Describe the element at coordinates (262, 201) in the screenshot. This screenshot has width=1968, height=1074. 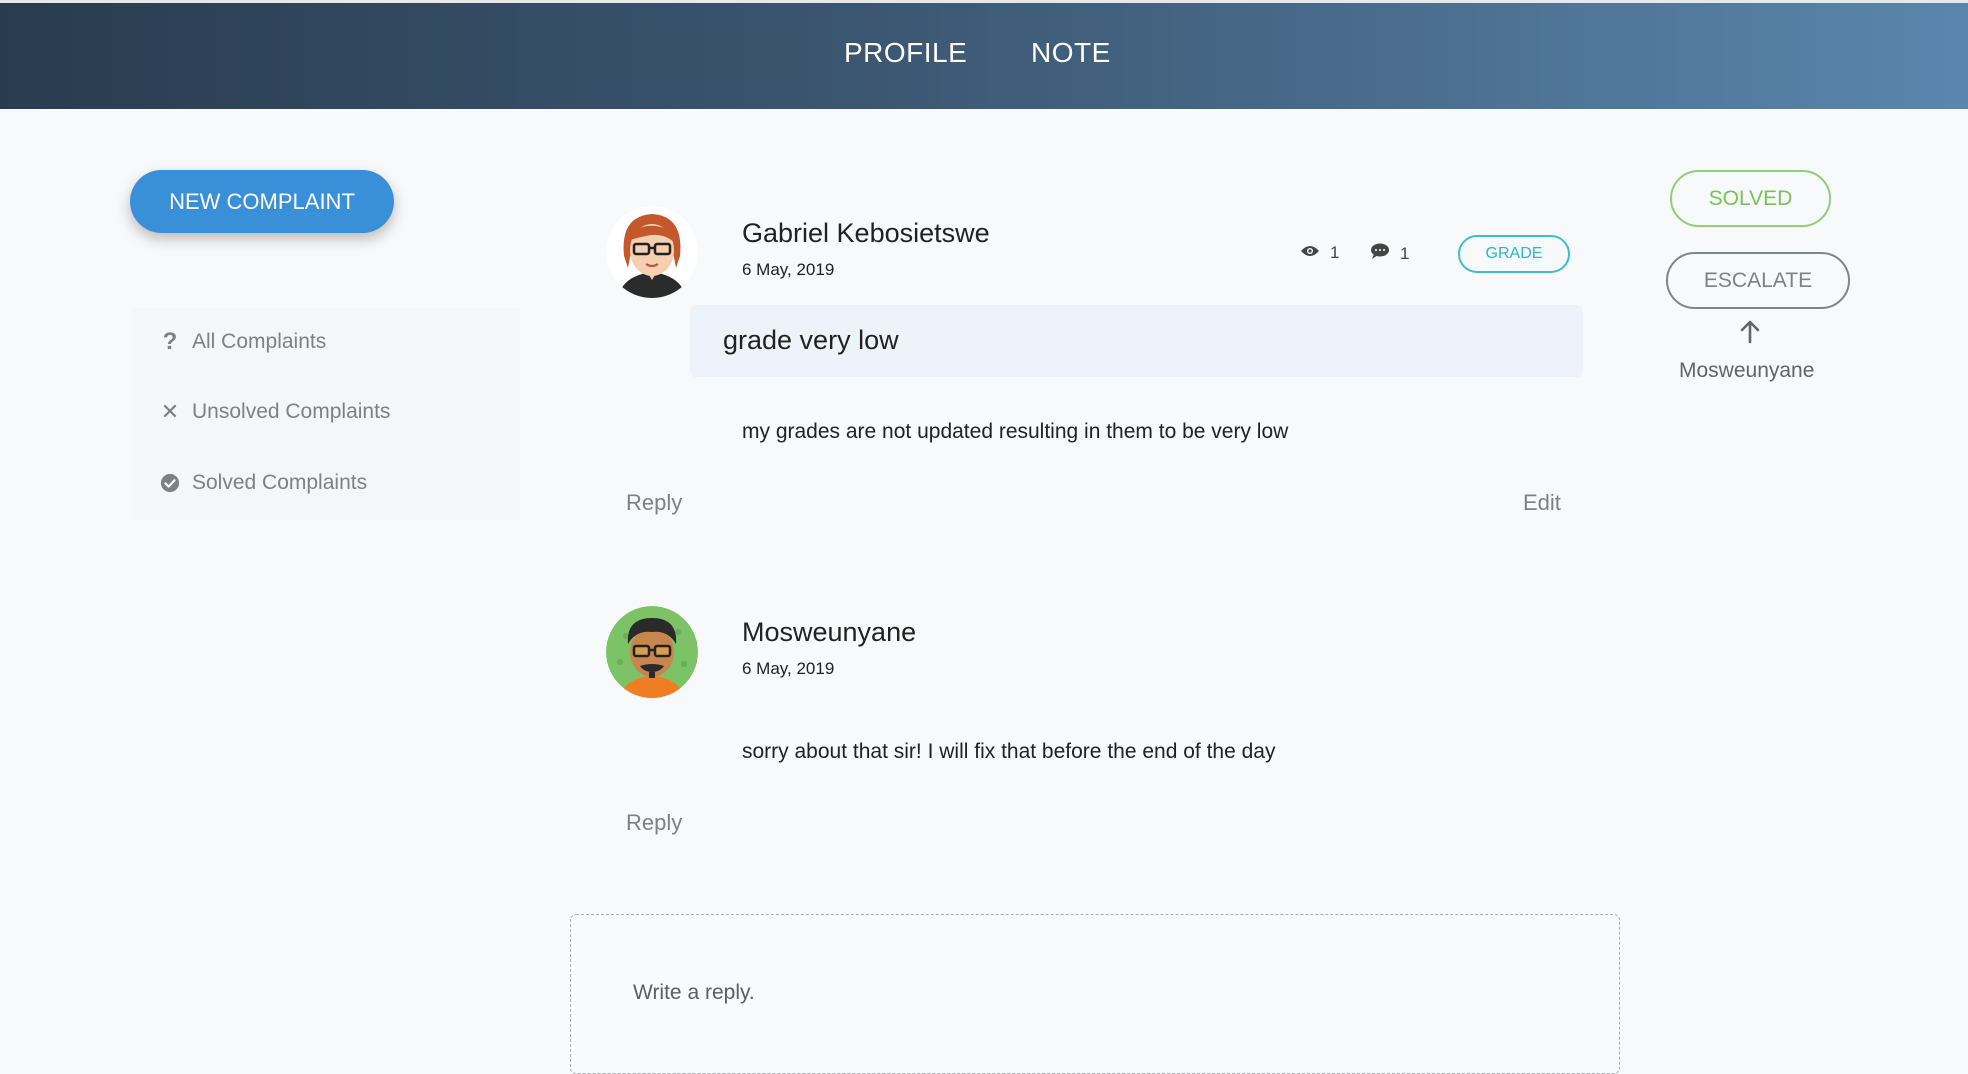
I see `new-complaint-button: NEW COMPLAINT` at that location.